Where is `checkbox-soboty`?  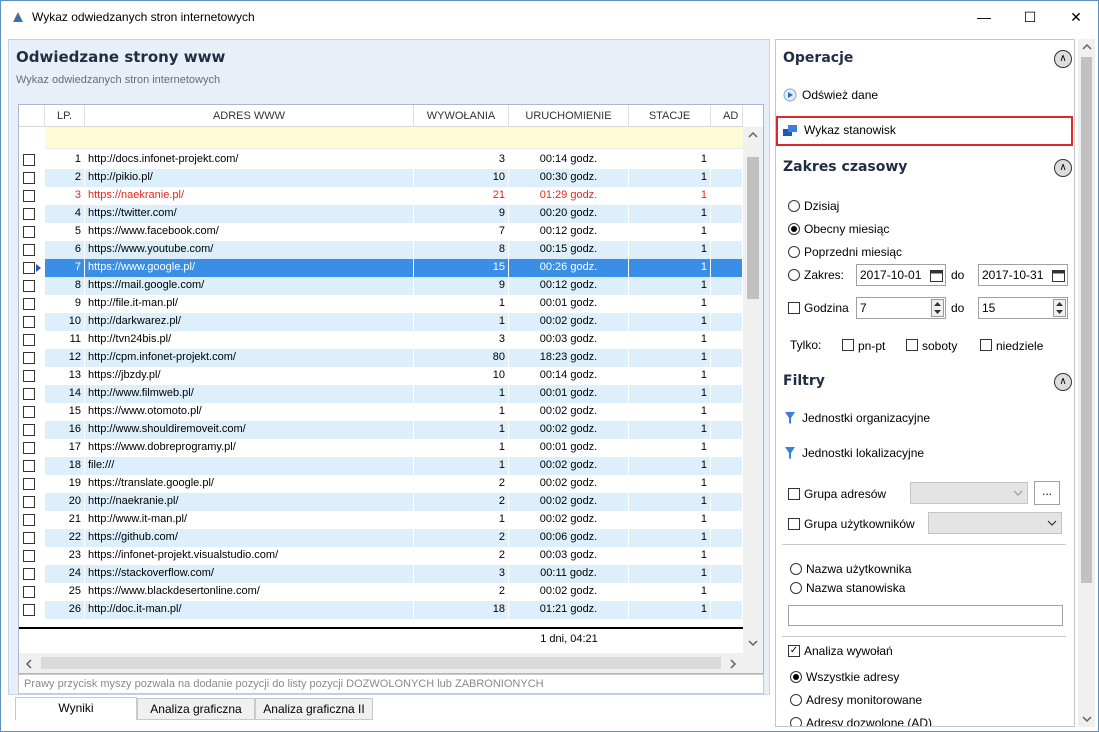
checkbox-soboty is located at coordinates (912, 345).